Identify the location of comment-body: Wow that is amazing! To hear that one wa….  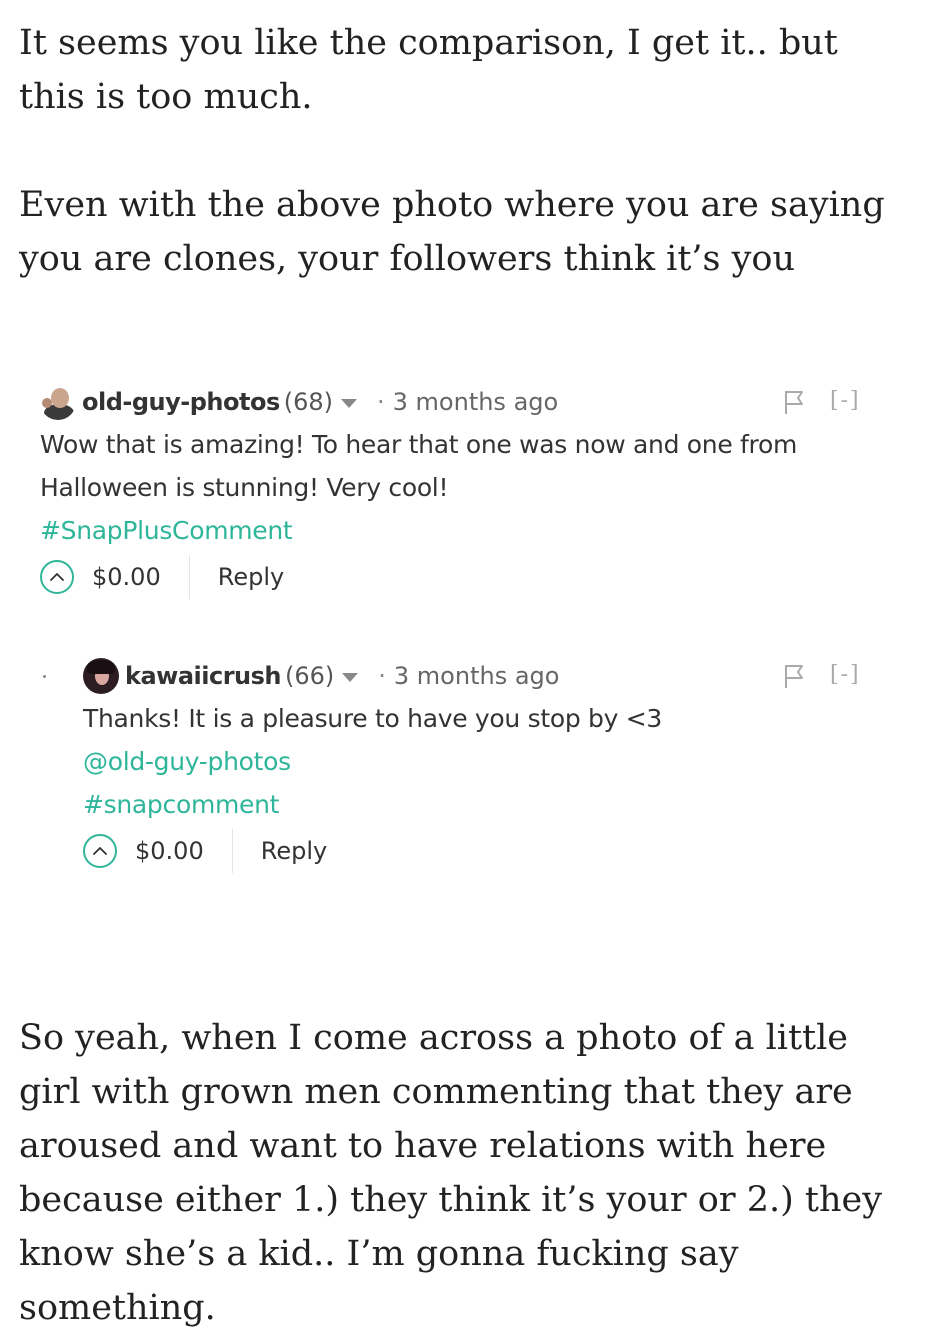
(455, 487).